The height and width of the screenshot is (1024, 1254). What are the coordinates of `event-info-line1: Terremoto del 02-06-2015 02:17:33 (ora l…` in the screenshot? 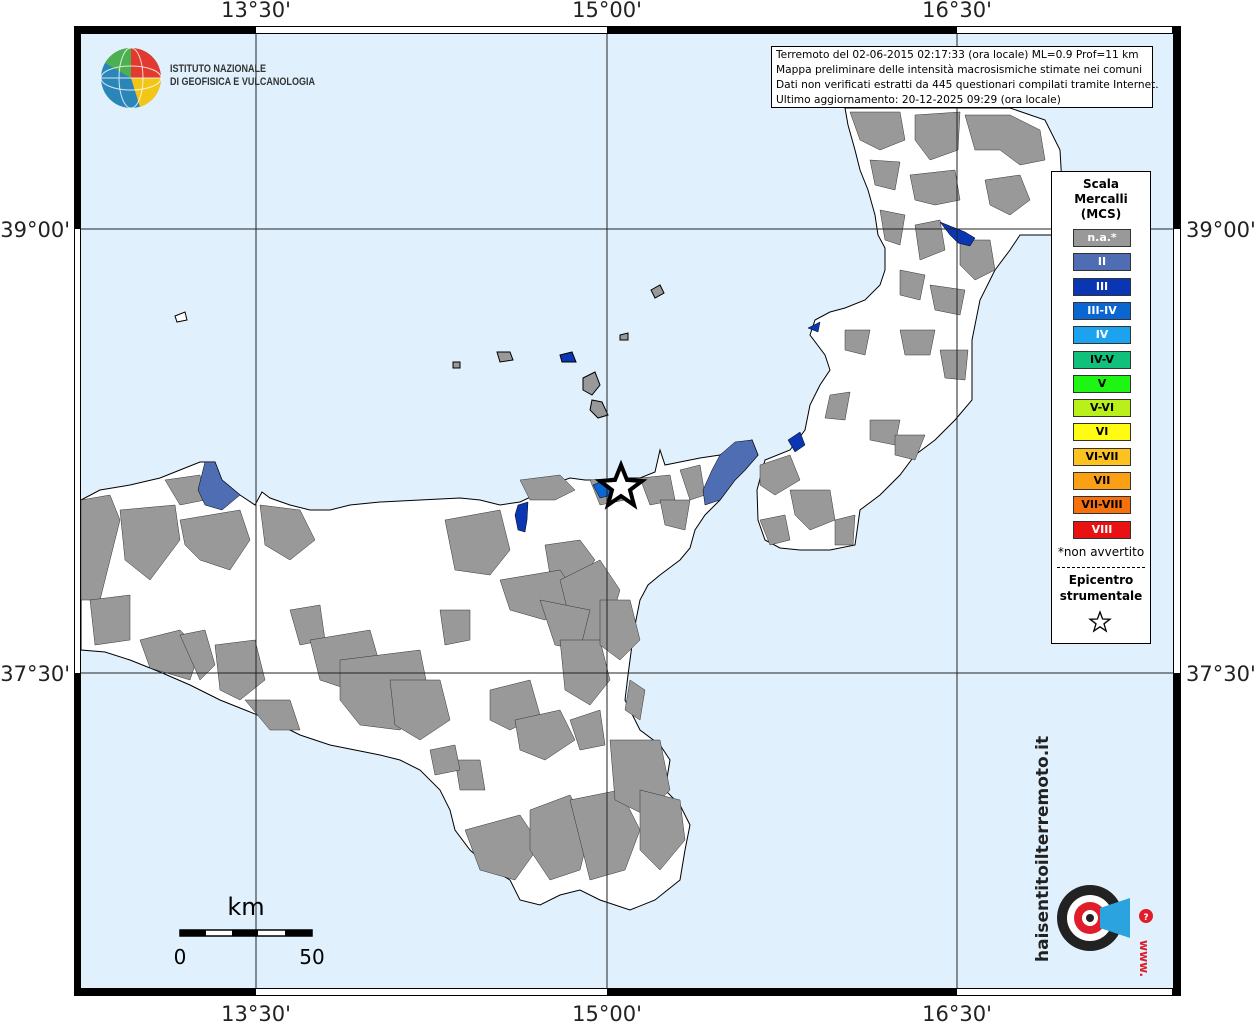 It's located at (957, 55).